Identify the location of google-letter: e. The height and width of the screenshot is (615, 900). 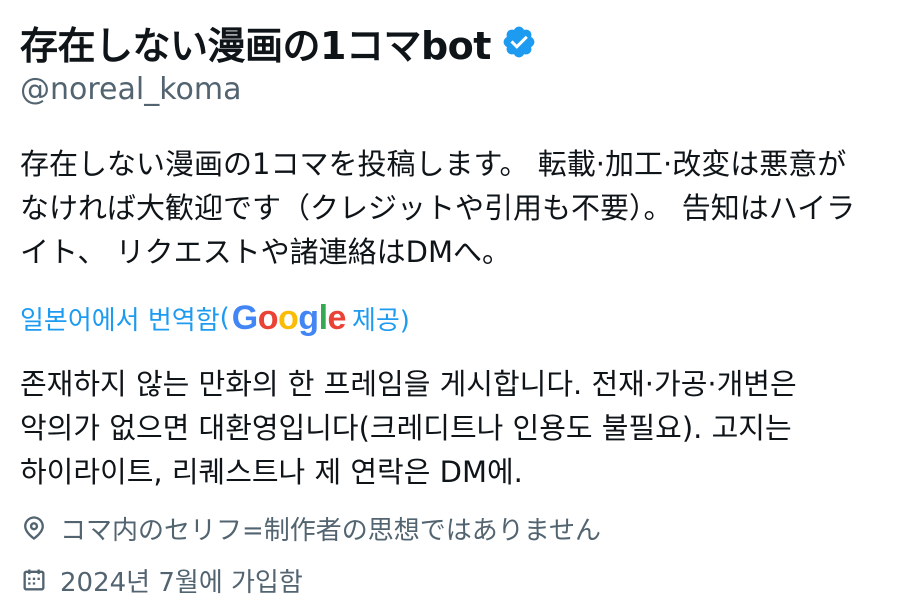
(337, 317).